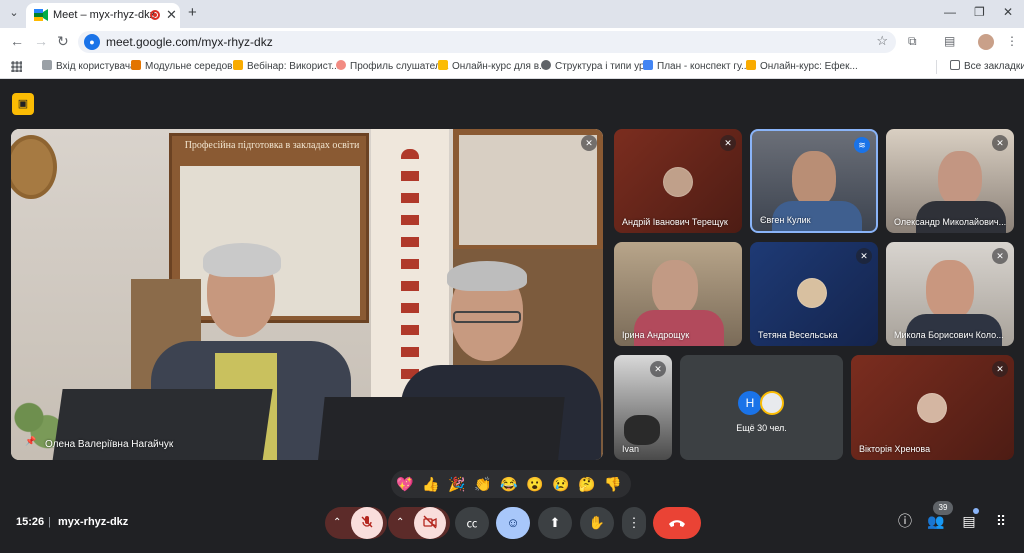 The height and width of the screenshot is (553, 1024). Describe the element at coordinates (512, 14) in the screenshot. I see `tab-strip: ⌄ Meet – myx-rhyz-dkz ✕ + — ❐ ✕` at that location.